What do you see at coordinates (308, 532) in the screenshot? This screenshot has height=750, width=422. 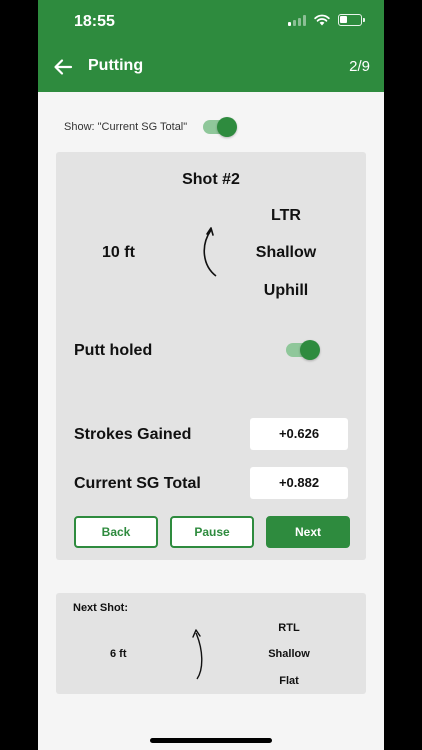 I see `next-button: Next` at bounding box center [308, 532].